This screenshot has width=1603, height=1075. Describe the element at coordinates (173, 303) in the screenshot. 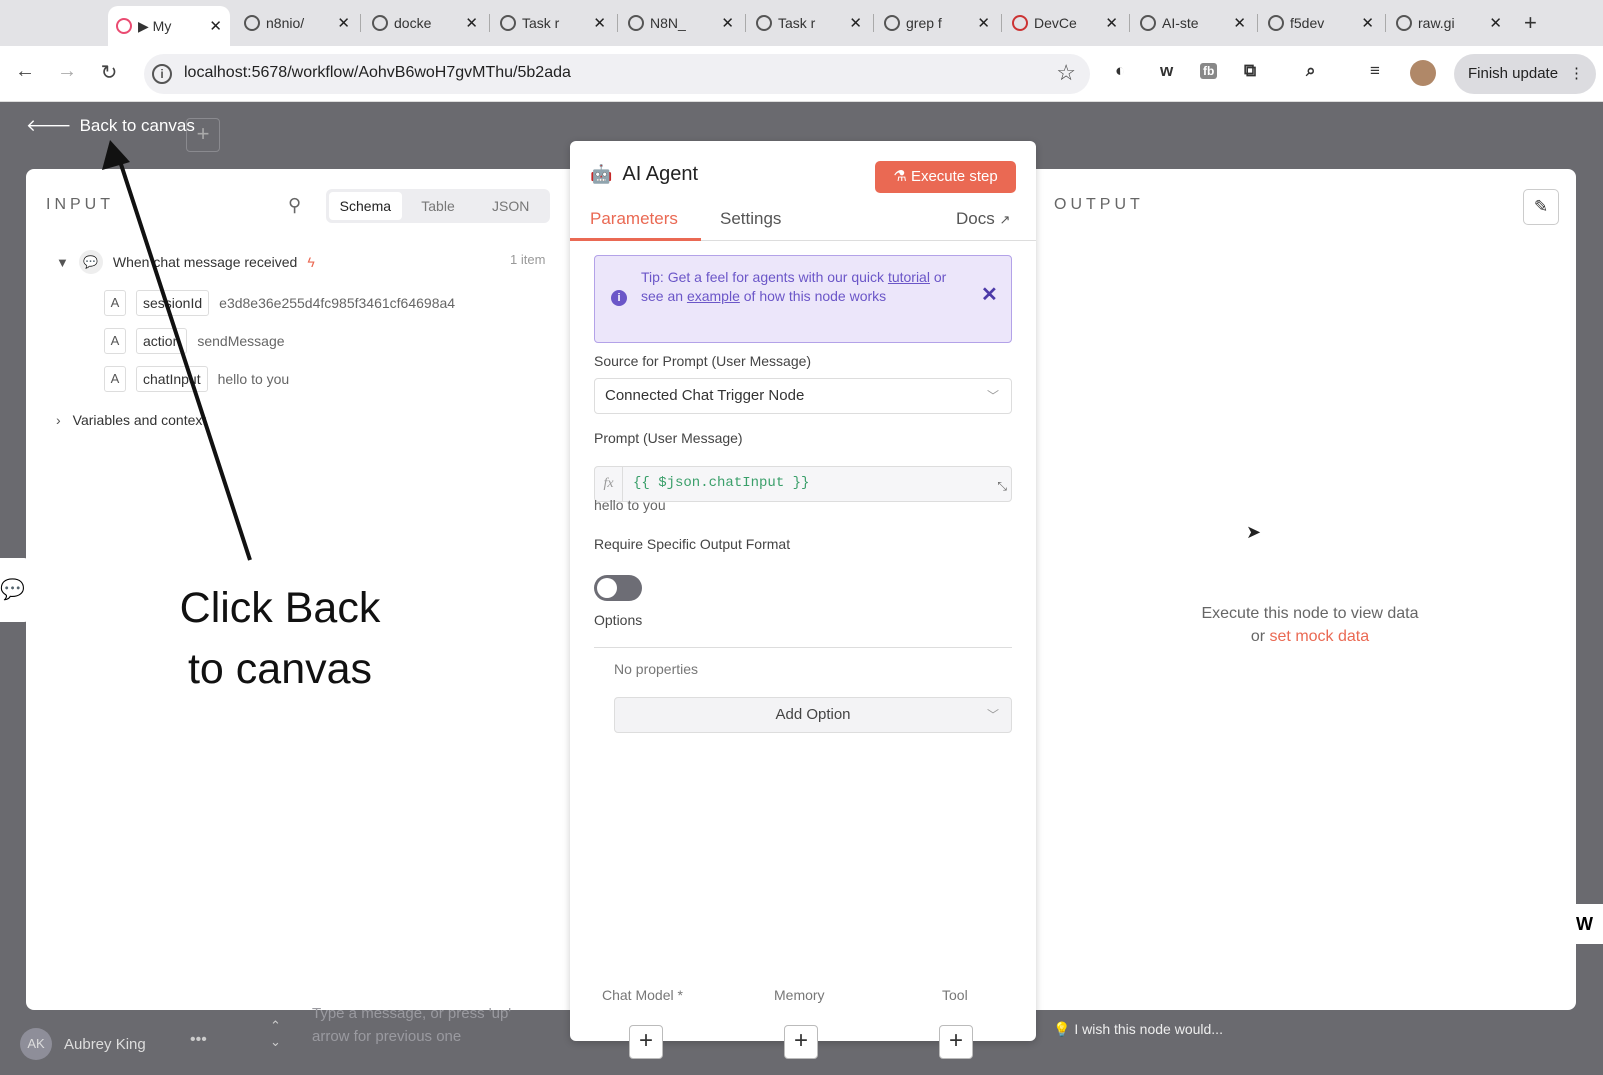

I see `field-key: sessionId` at that location.